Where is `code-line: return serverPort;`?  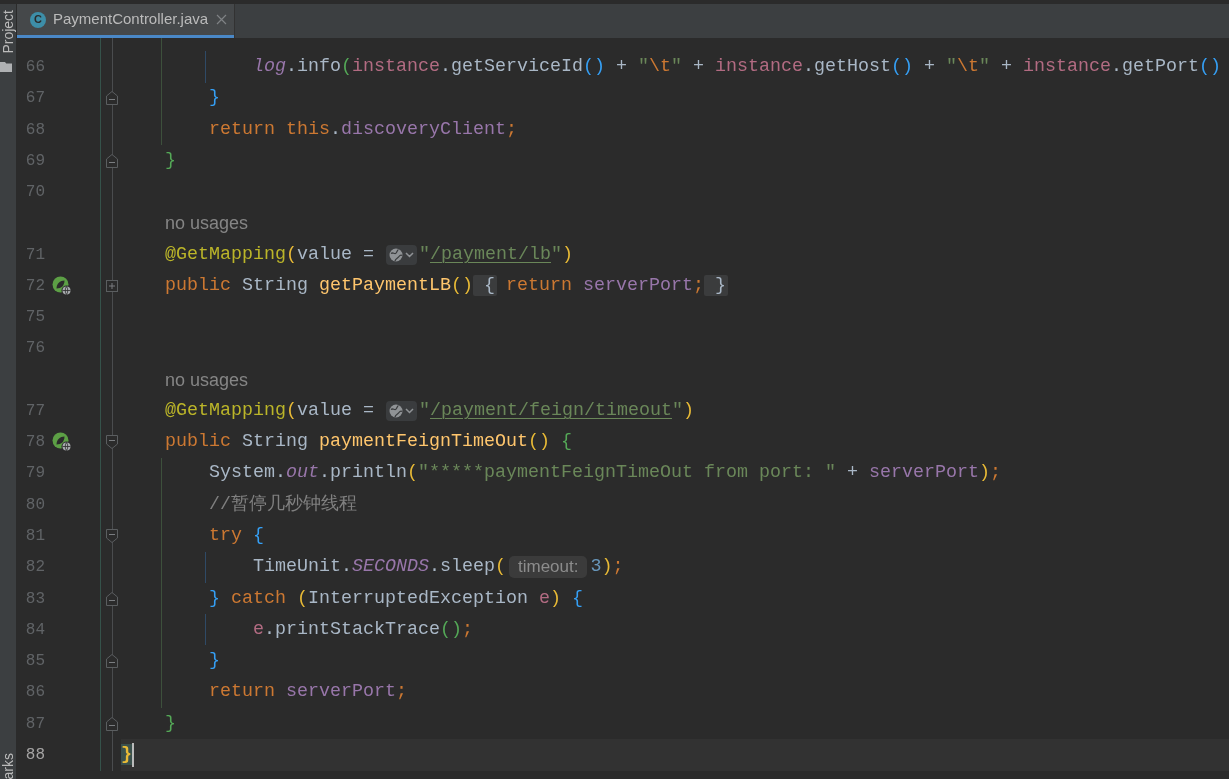
code-line: return serverPort; is located at coordinates (308, 692).